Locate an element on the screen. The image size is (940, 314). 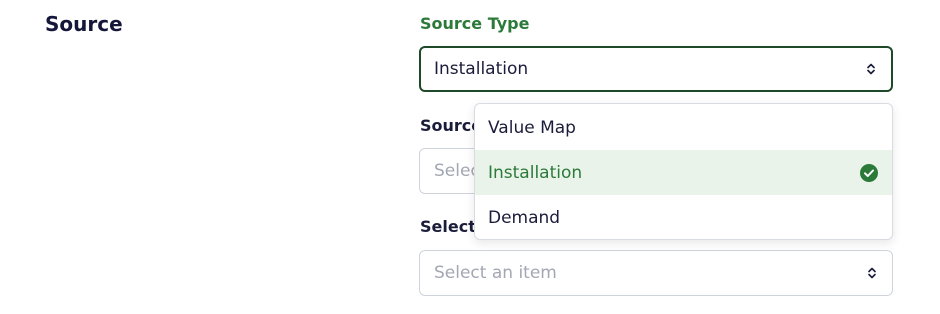
select-item-placeholder: Select an item is located at coordinates (495, 273).